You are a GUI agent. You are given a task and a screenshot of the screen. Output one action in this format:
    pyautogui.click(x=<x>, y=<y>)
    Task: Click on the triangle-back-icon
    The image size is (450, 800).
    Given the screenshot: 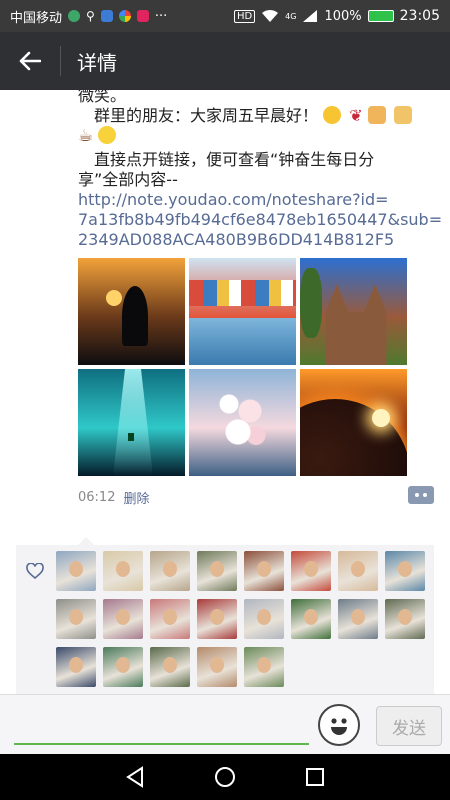 What is the action you would take?
    pyautogui.click(x=134, y=777)
    